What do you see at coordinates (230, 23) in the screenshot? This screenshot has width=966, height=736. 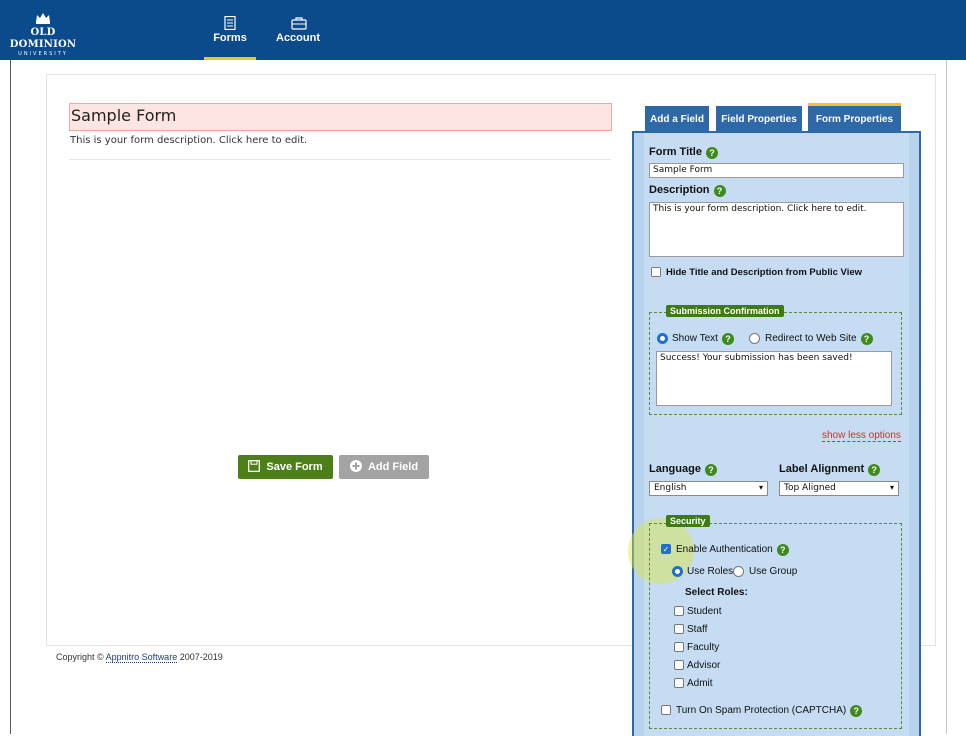 I see `document-icon` at bounding box center [230, 23].